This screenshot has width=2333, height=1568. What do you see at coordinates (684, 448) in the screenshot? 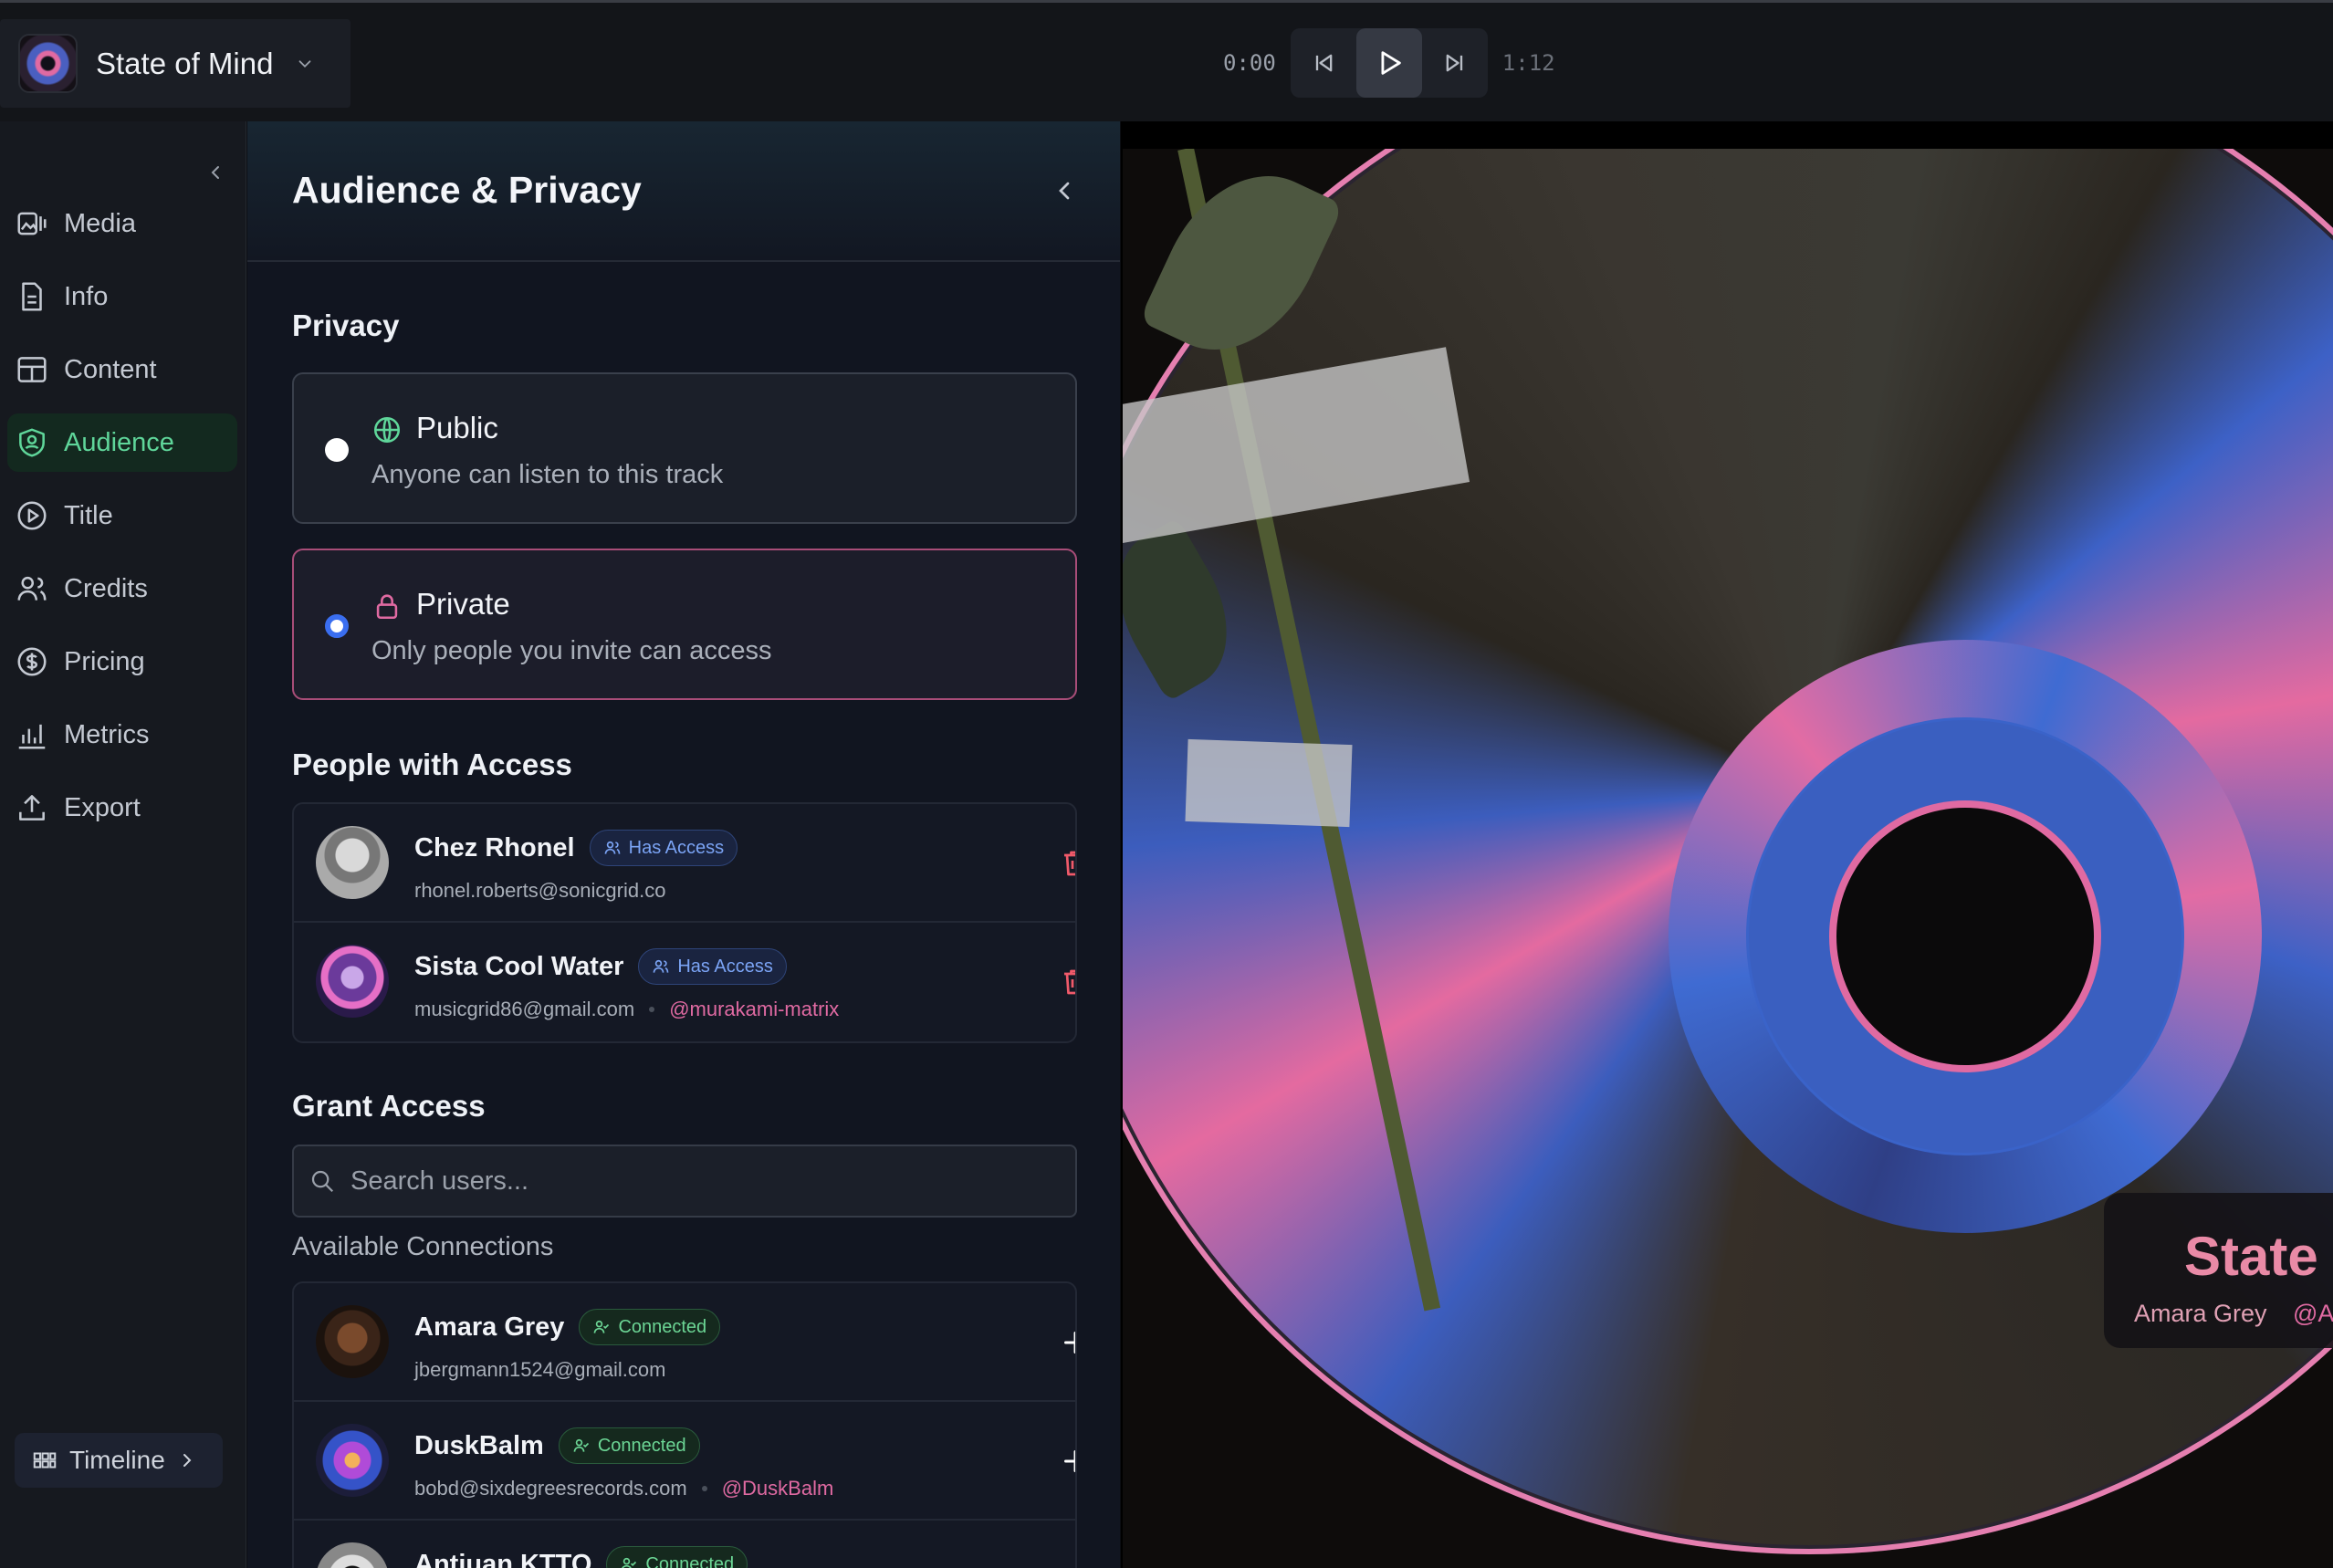
I see `public-option: Public Anyone can listen to this track` at bounding box center [684, 448].